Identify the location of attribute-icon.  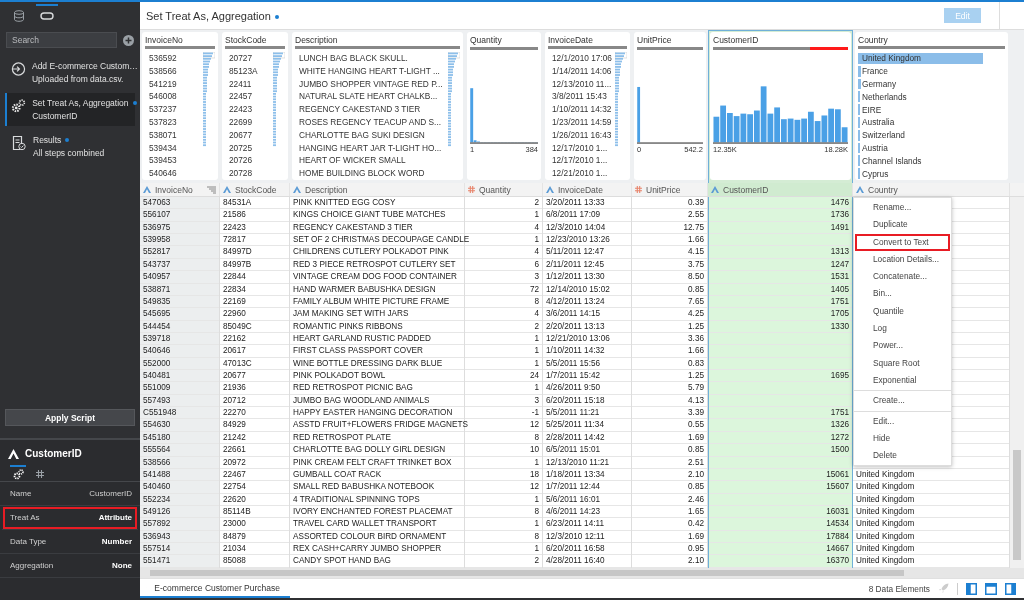
(550, 189).